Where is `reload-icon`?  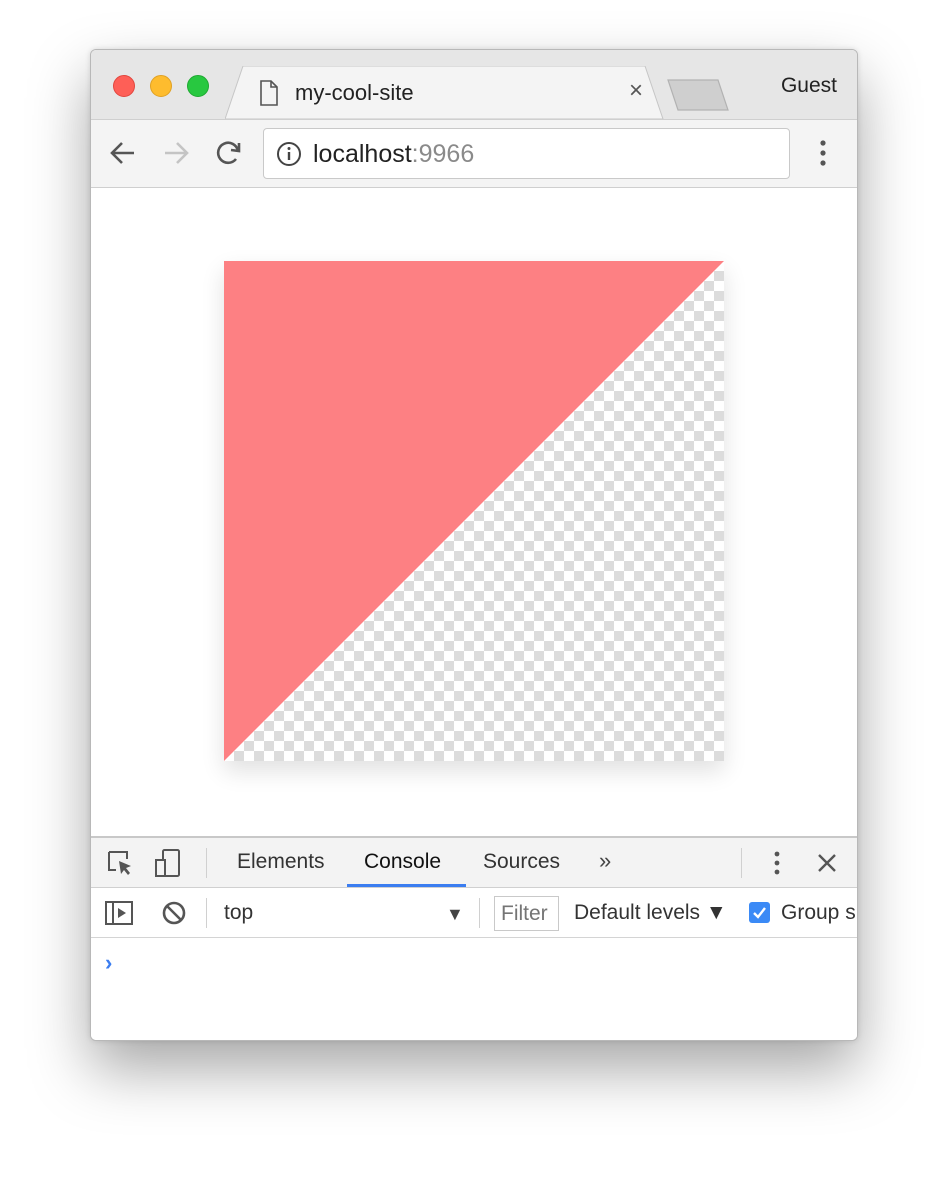
reload-icon is located at coordinates (229, 153).